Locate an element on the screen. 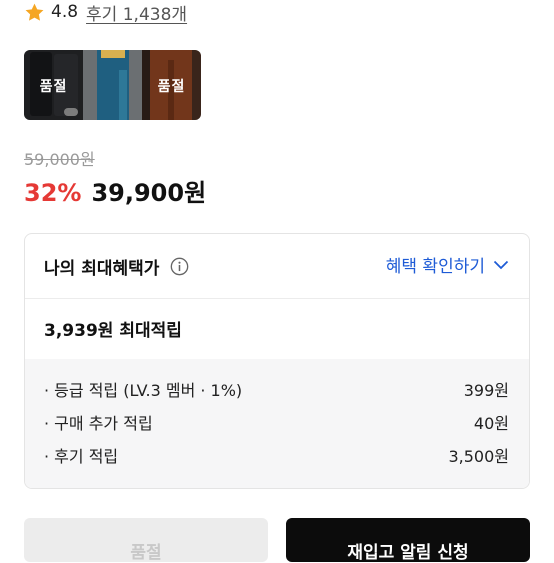 The height and width of the screenshot is (563, 554). reward-label: · 구매 추가 적립 is located at coordinates (98, 423).